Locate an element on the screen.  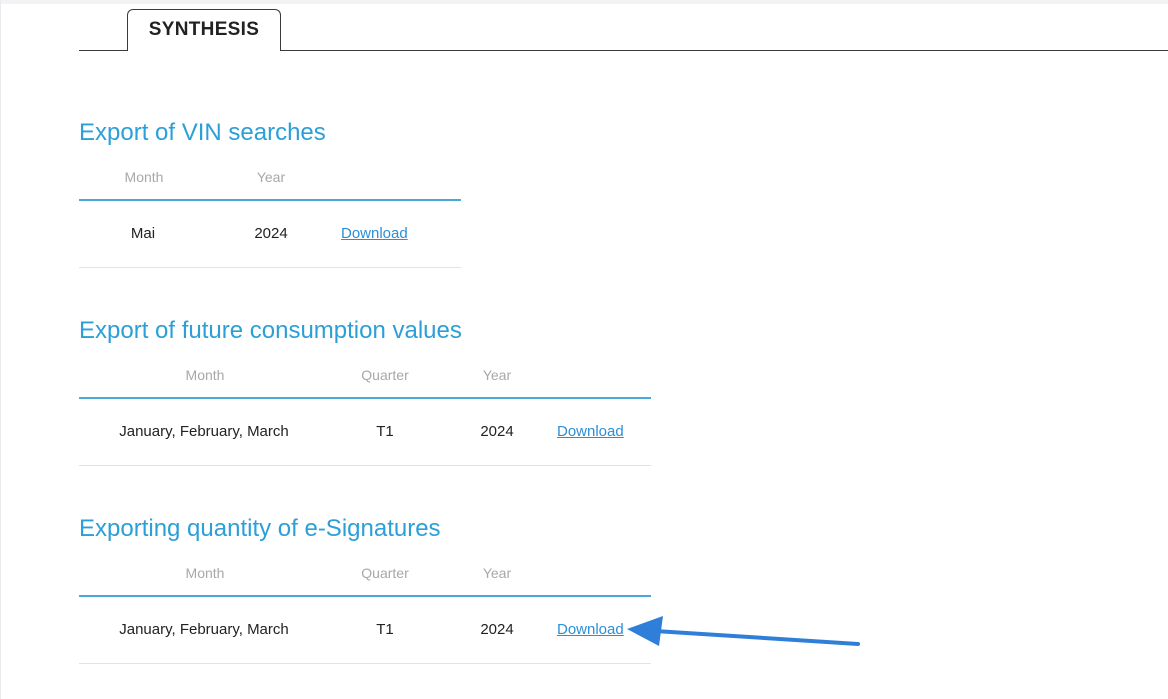
esign-download-link: Download is located at coordinates (590, 629).